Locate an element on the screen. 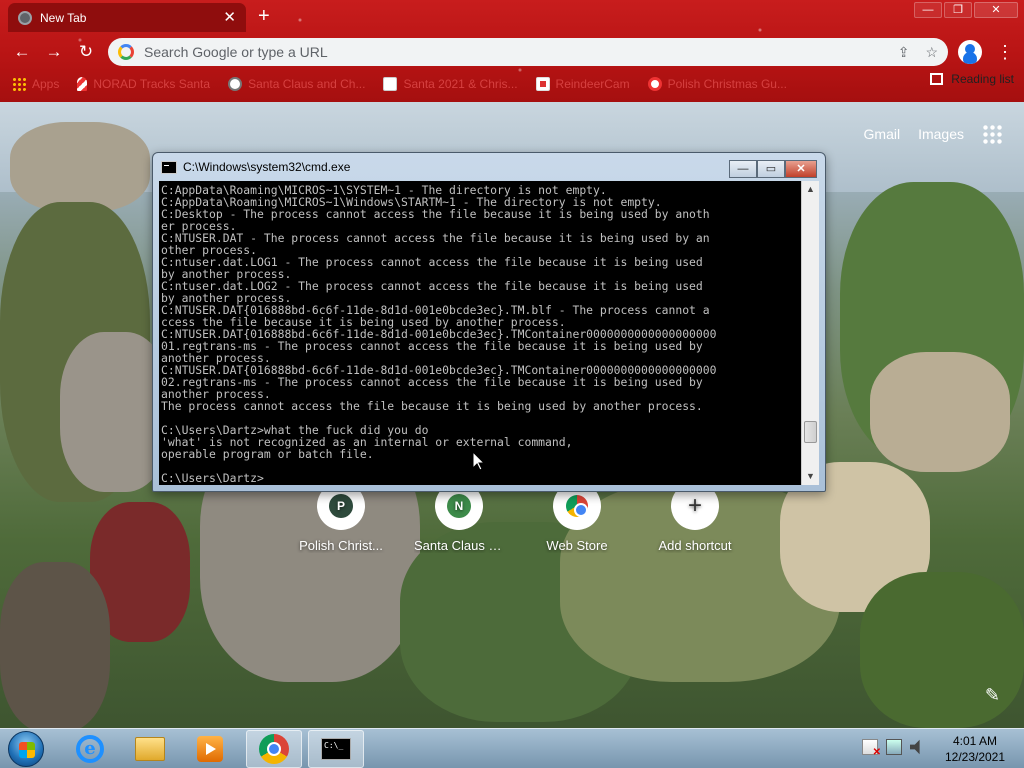 The height and width of the screenshot is (768, 1024). close-tab-icon: ✕ is located at coordinates (229, 17).